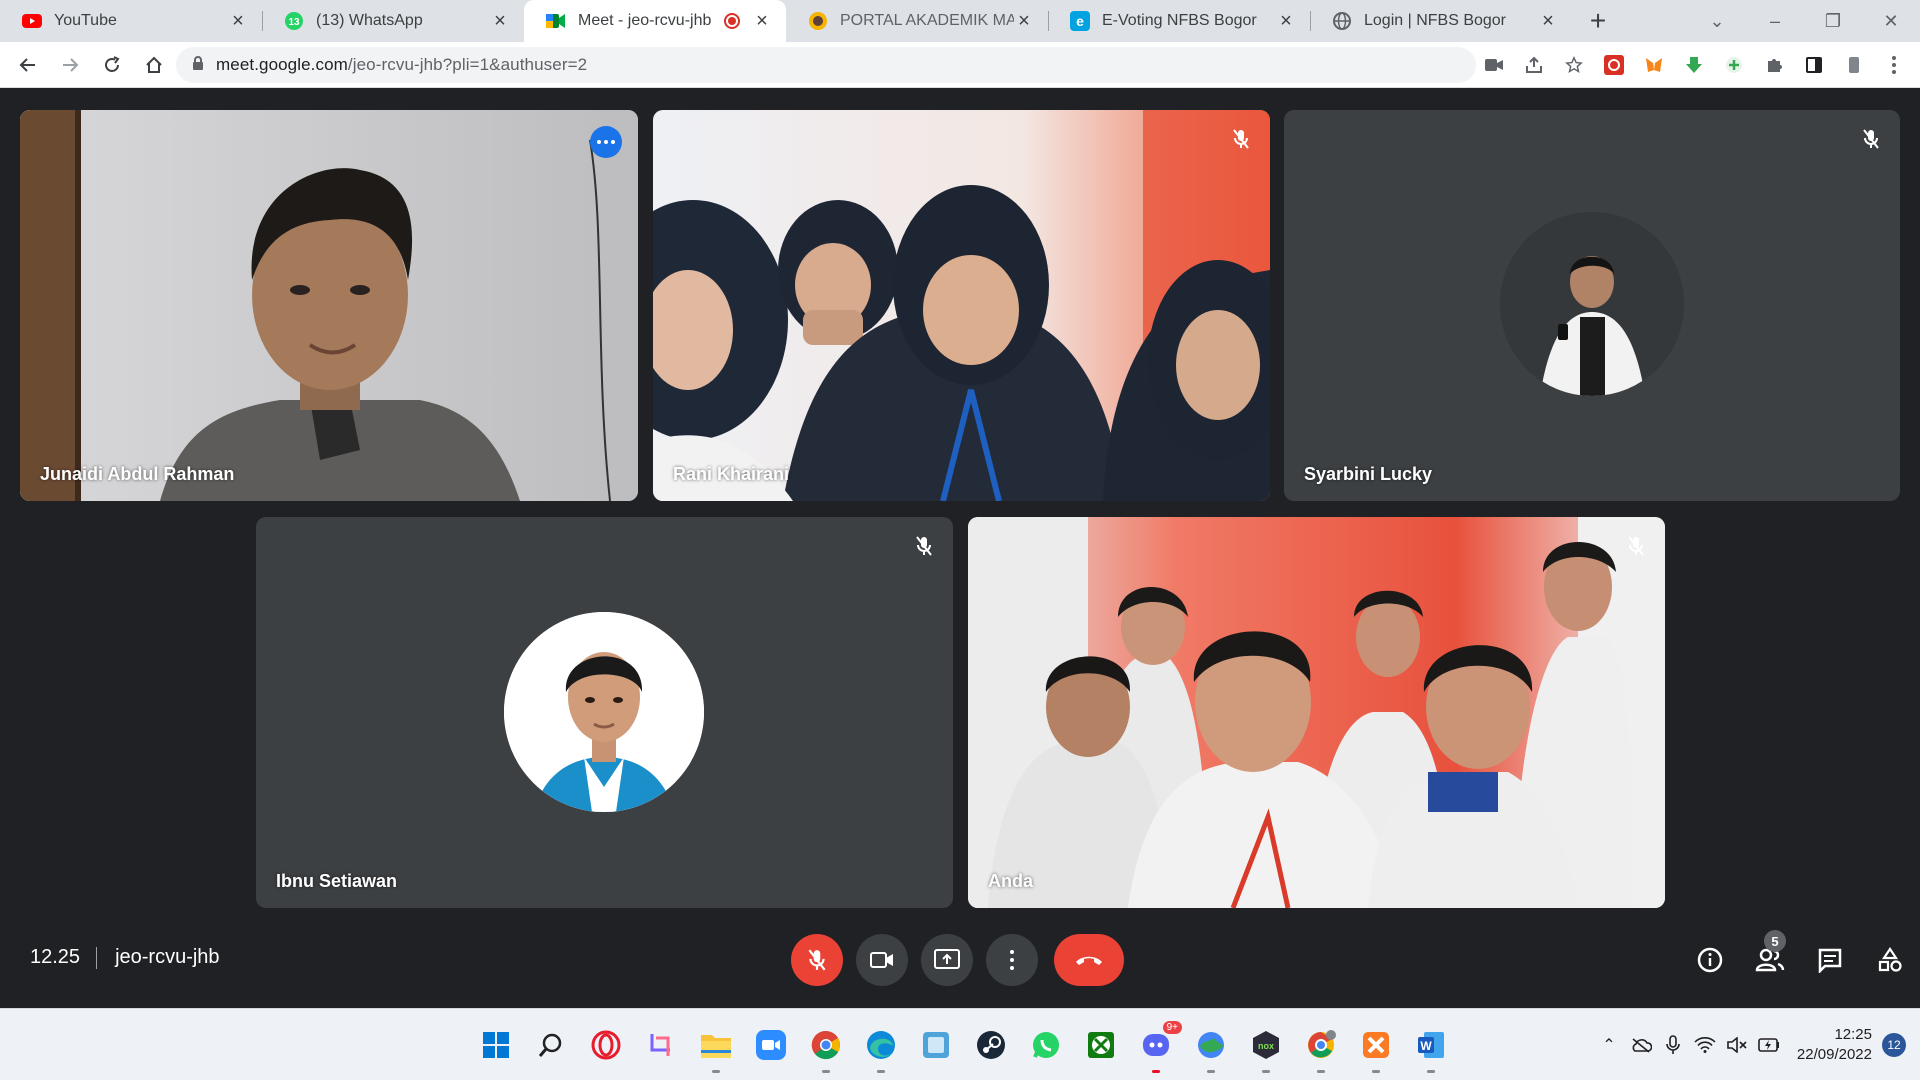  Describe the element at coordinates (817, 960) in the screenshot. I see `mic-toggle-button` at that location.